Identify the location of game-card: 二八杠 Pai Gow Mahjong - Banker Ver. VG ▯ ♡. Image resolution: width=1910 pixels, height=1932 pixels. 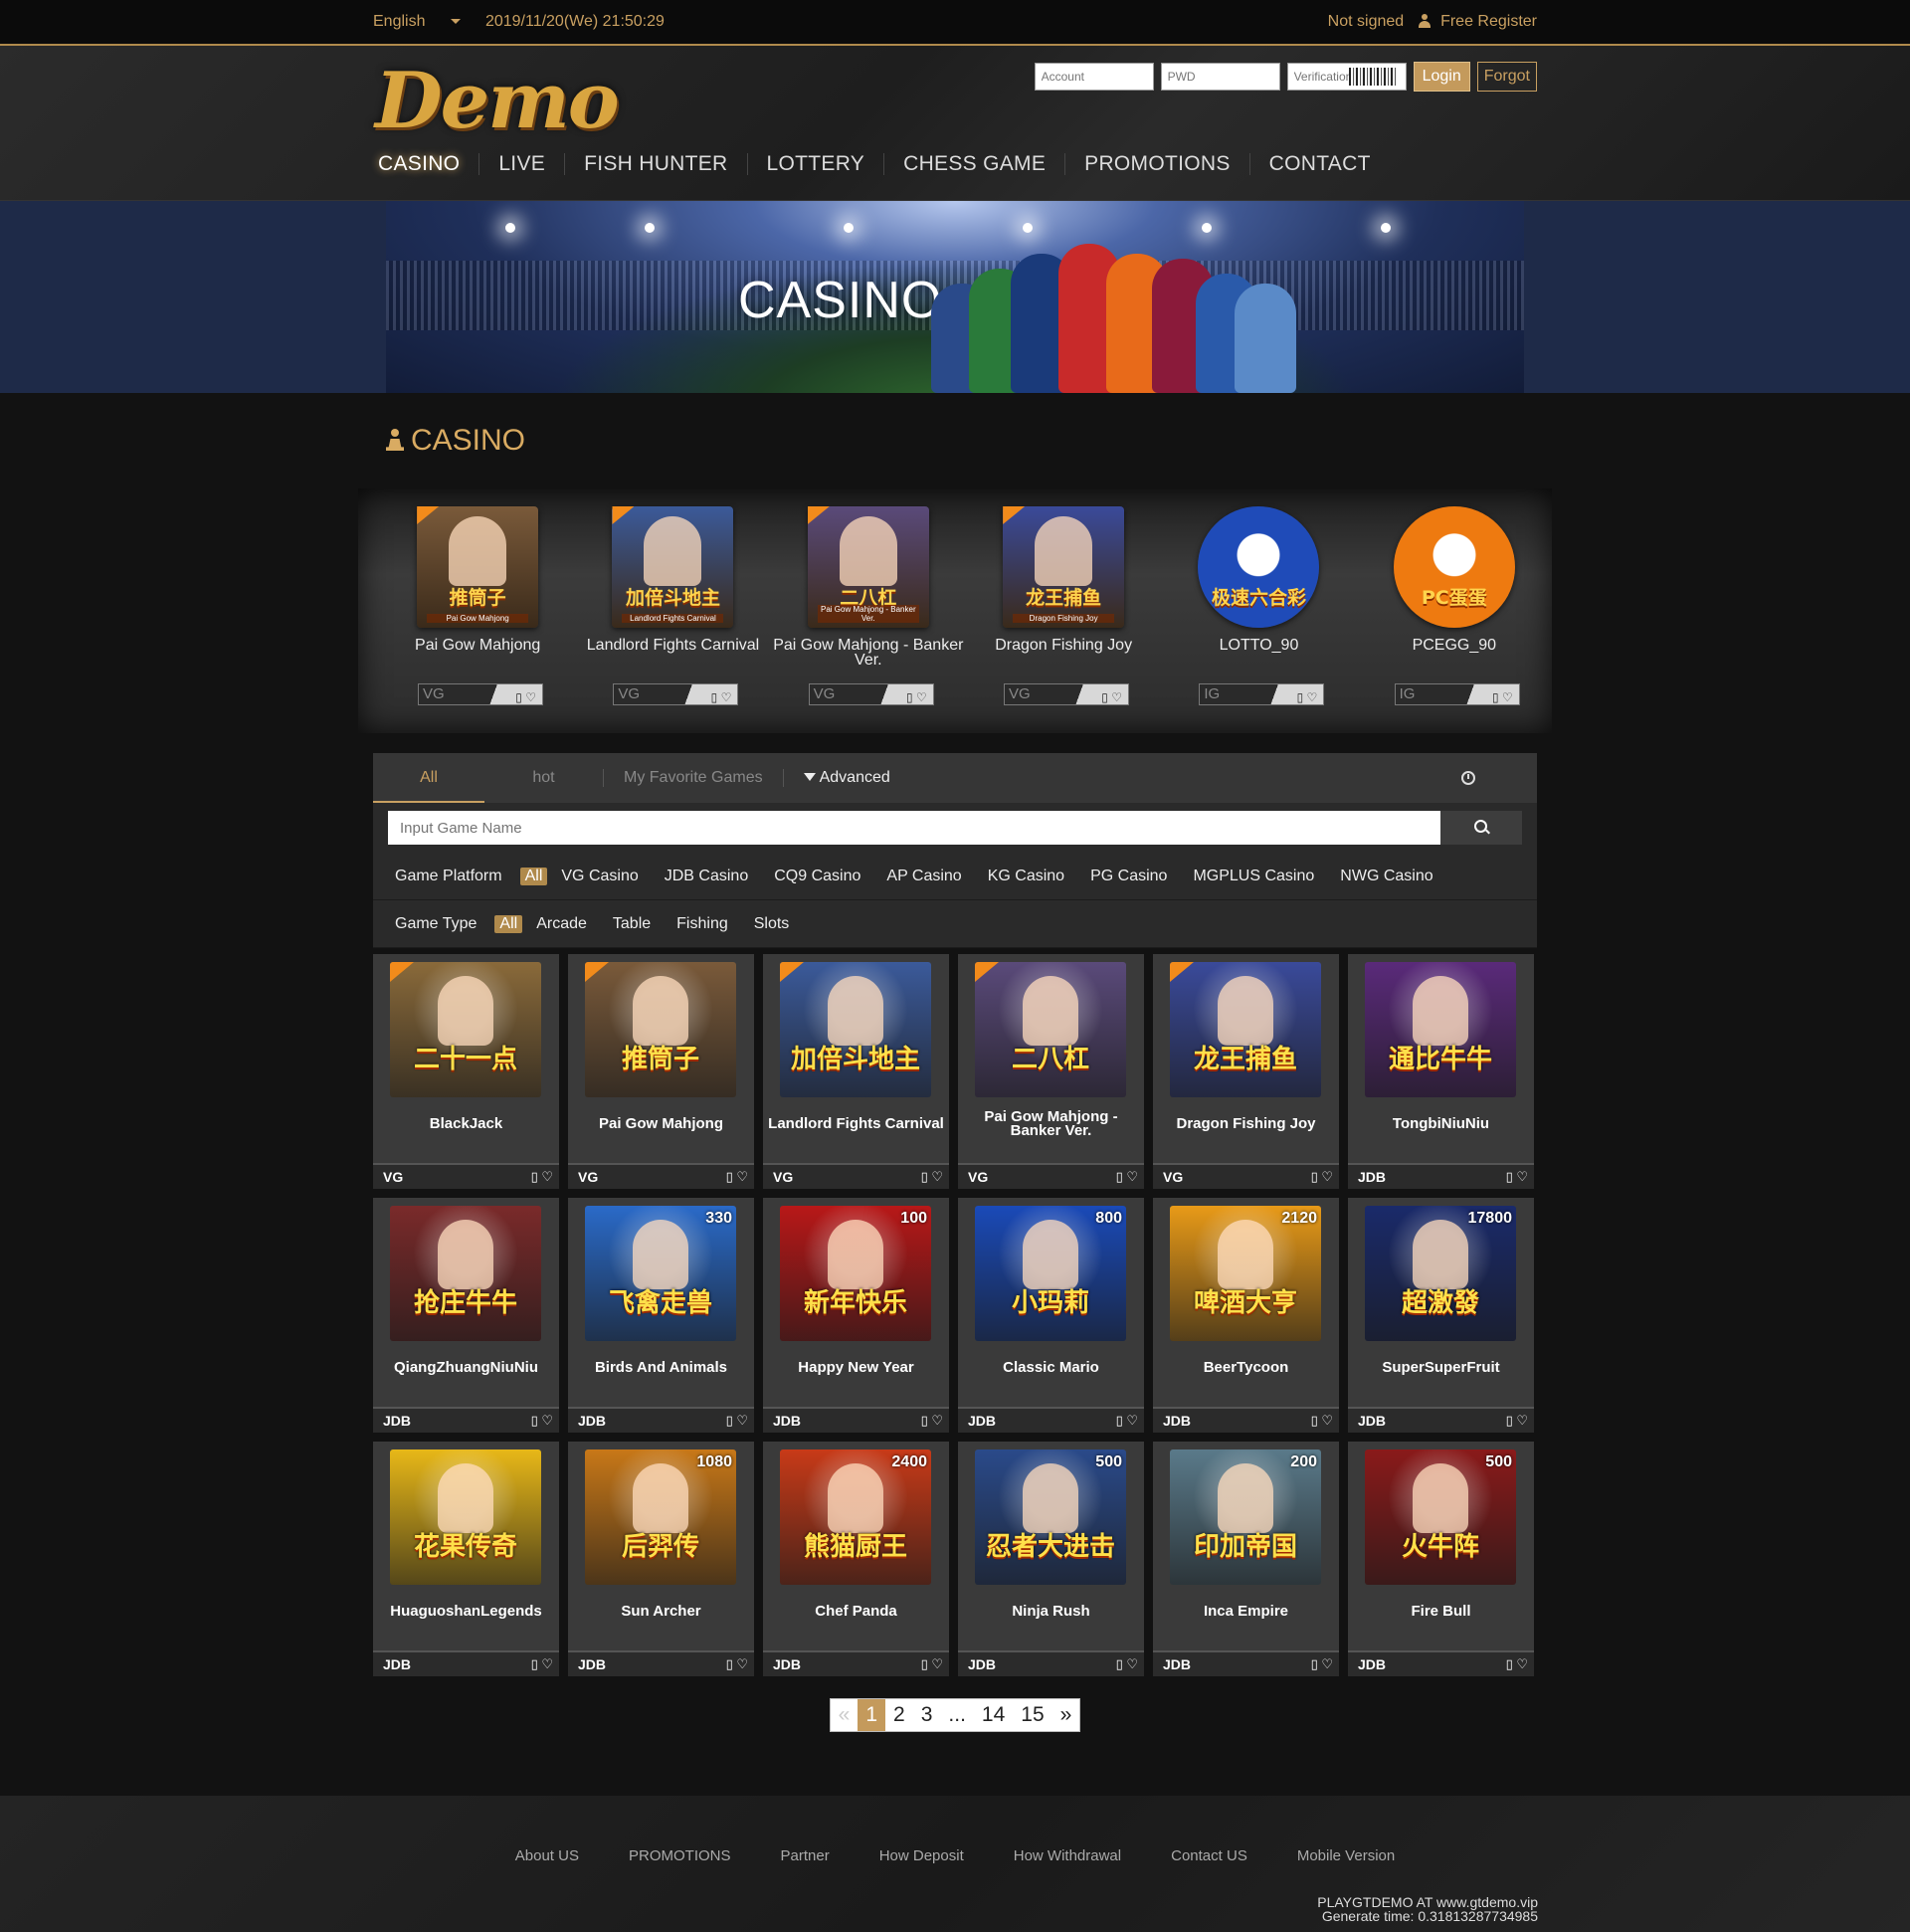
(1051, 1071).